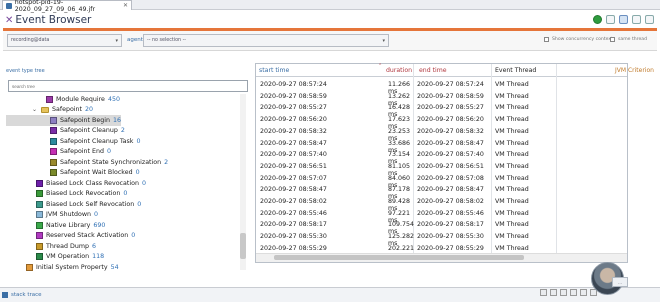 This screenshot has height=302, width=660. What do you see at coordinates (45, 109) in the screenshot?
I see `folder-icon` at bounding box center [45, 109].